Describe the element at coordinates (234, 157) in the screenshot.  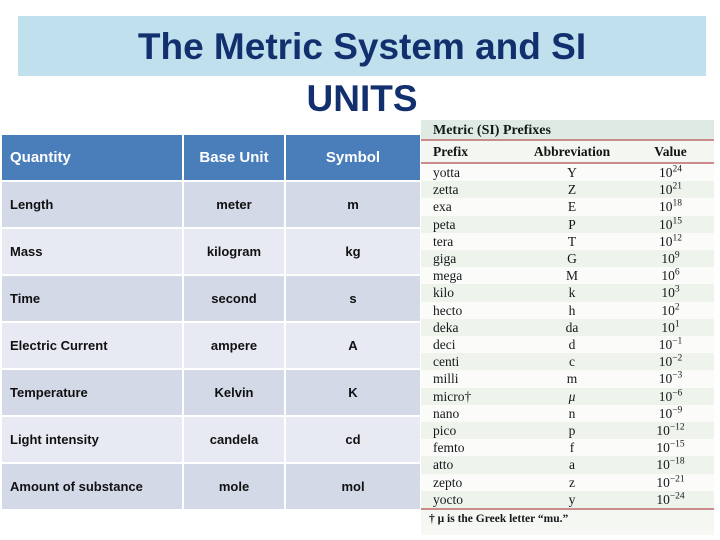
I see `column-header-base-unit: Base Unit` at that location.